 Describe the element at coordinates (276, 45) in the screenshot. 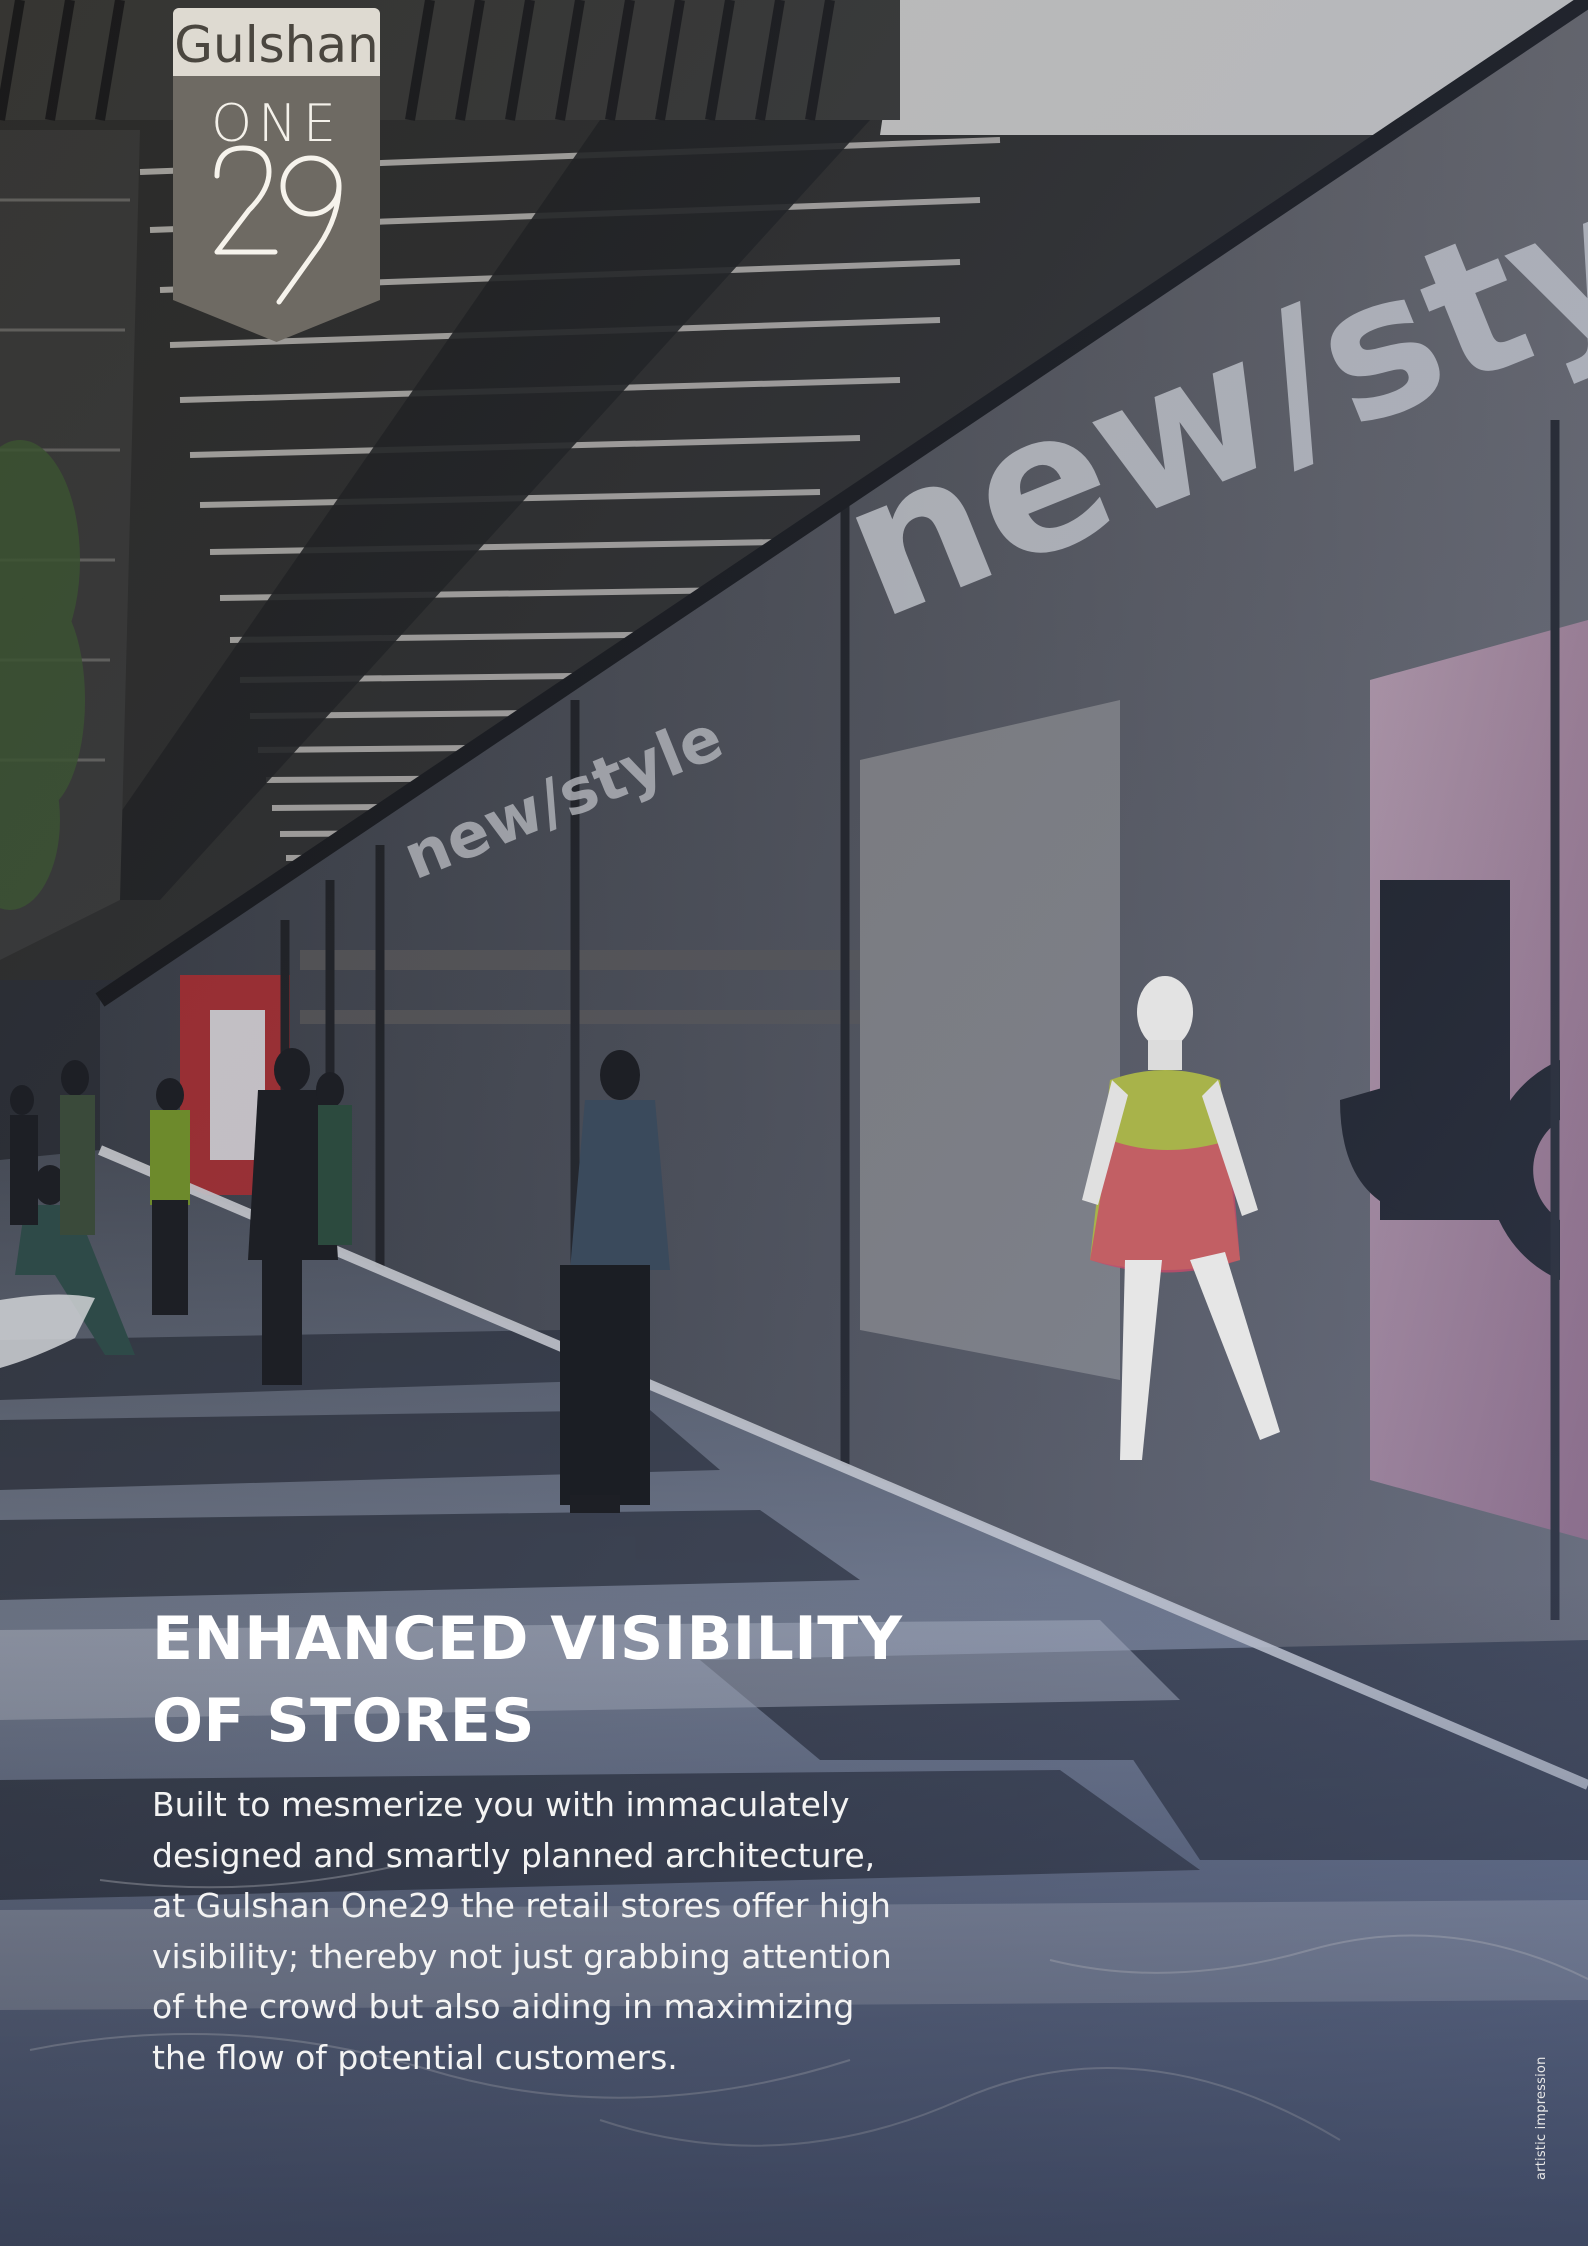

I see `logo-wordmark: Gulshan` at that location.